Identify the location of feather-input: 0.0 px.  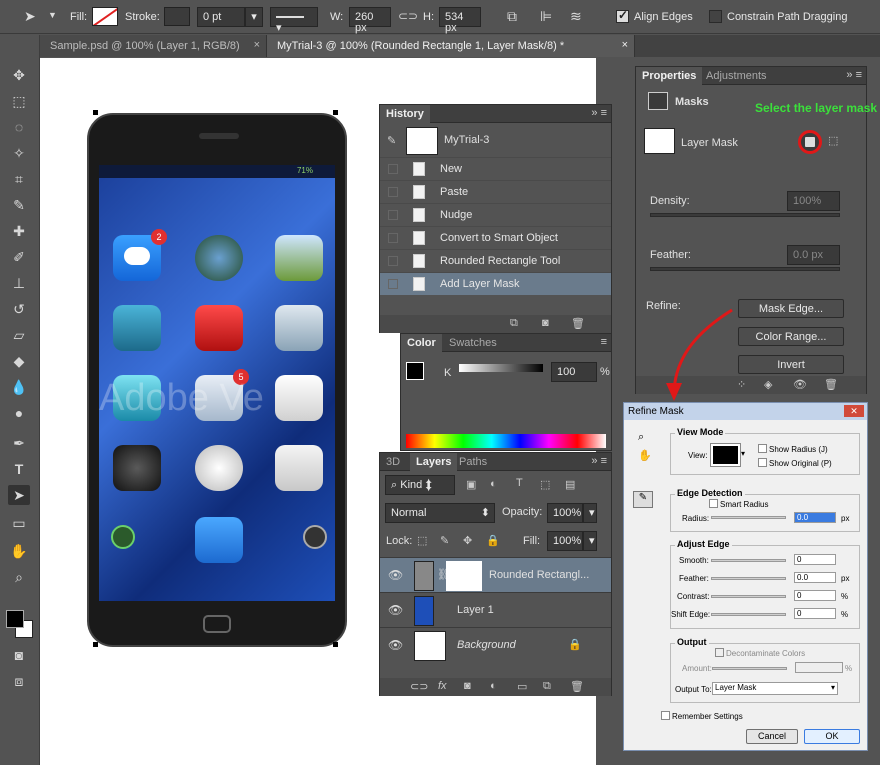
(813, 255).